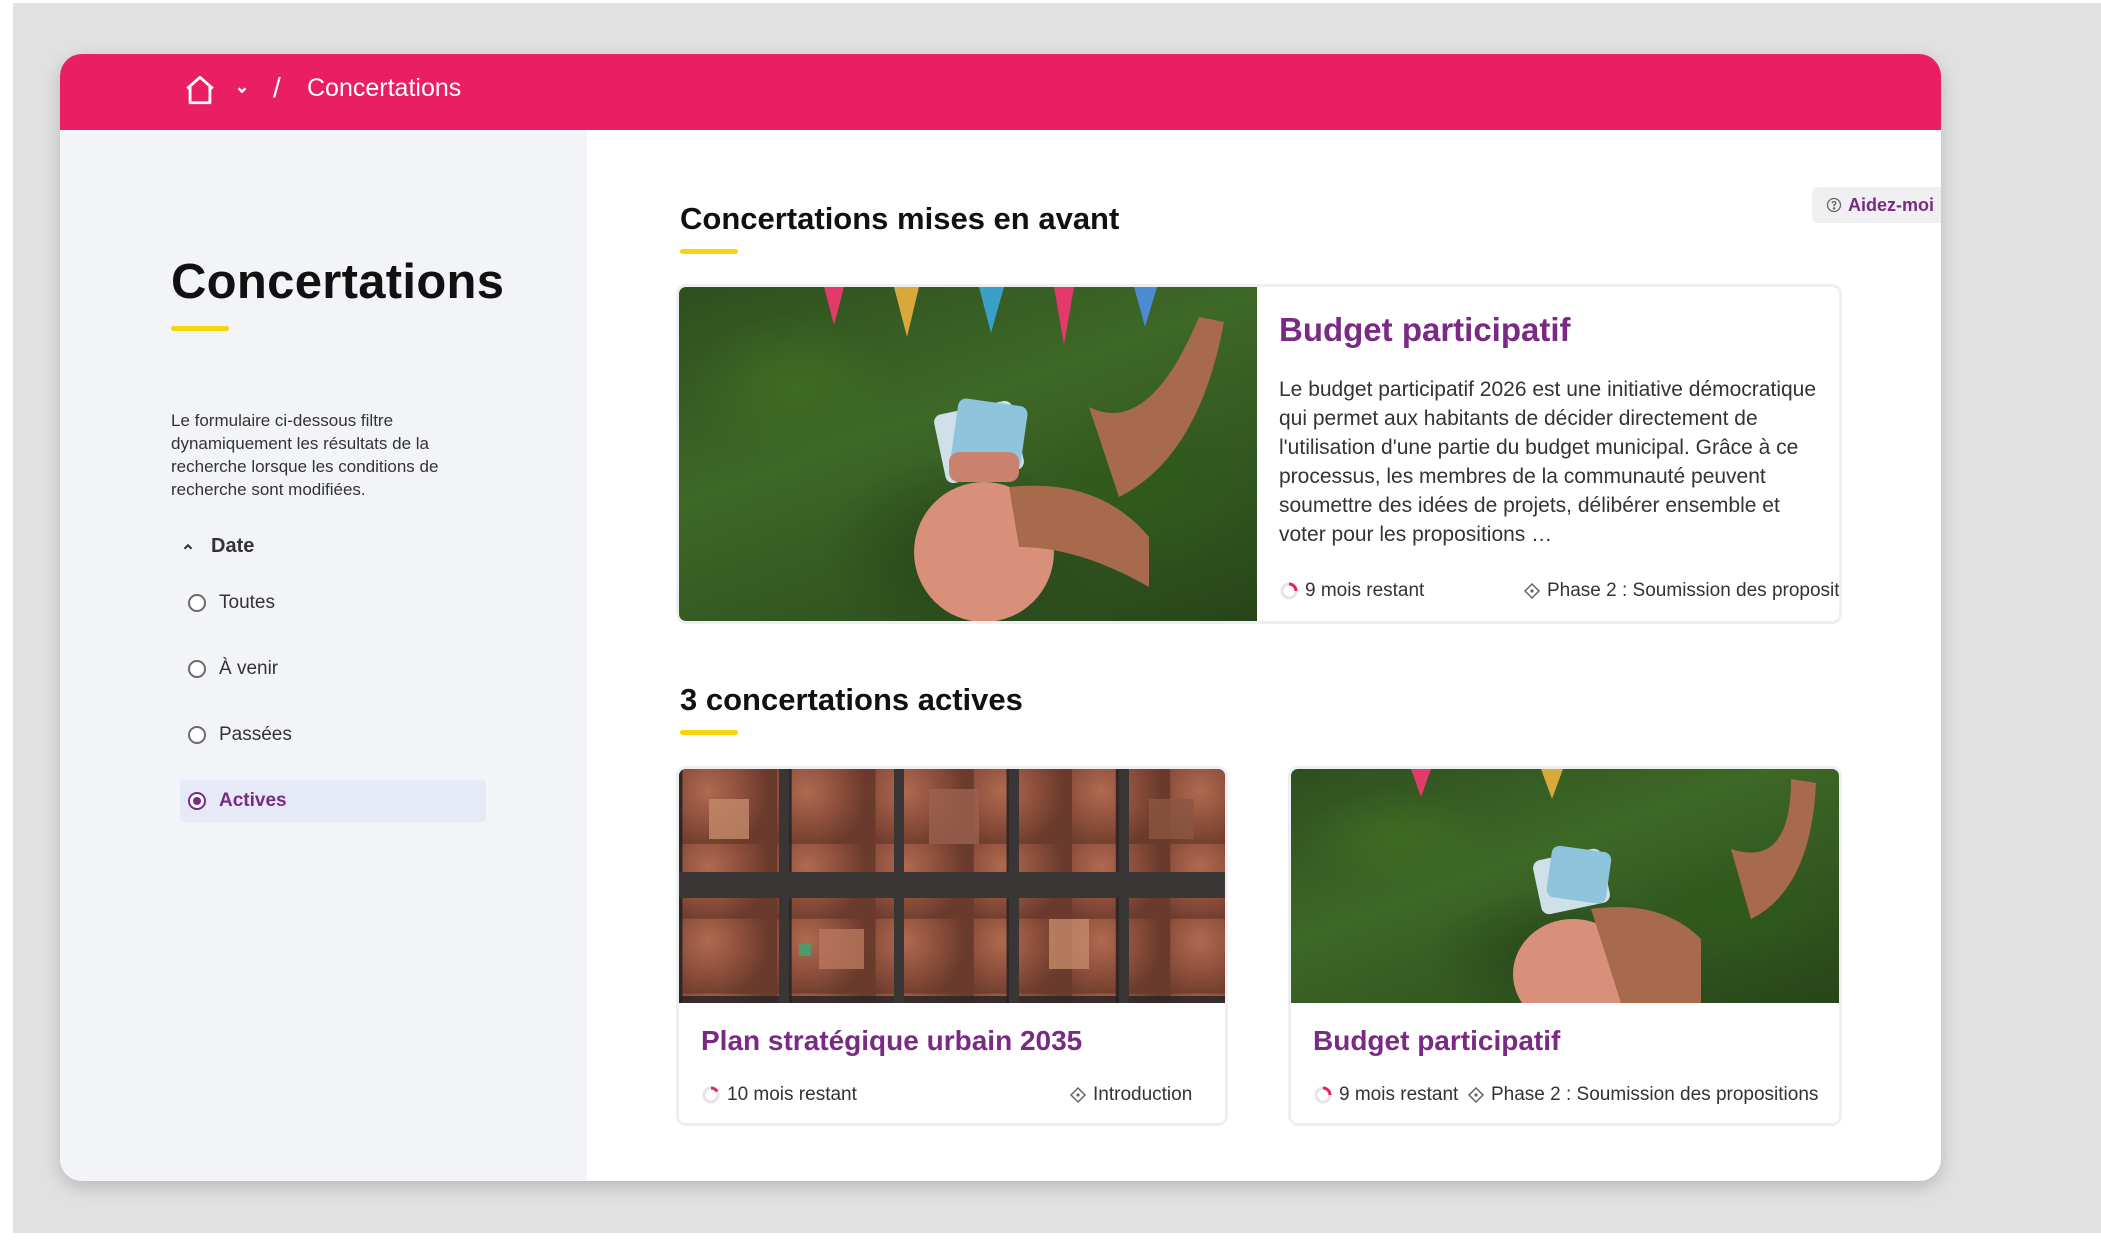 The width and height of the screenshot is (2101, 1247). I want to click on home-icon, so click(200, 90).